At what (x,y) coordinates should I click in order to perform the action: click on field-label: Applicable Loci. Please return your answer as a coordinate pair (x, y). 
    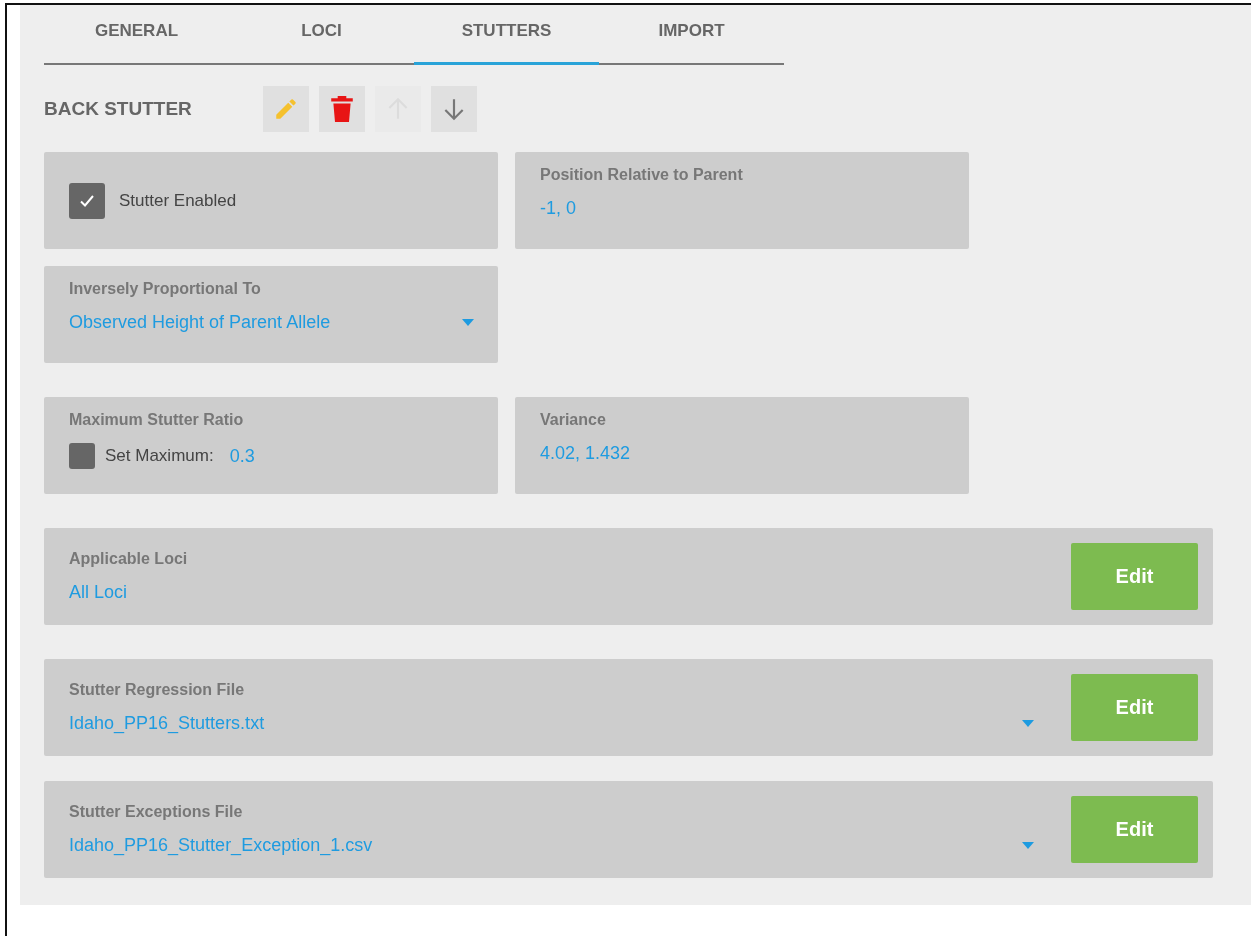
    Looking at the image, I should click on (128, 559).